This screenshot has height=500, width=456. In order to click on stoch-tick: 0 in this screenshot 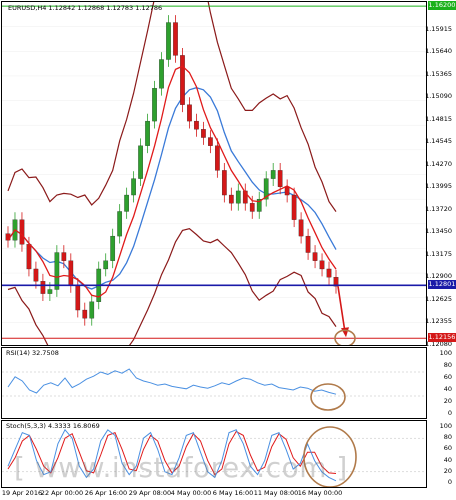, I will do `click(449, 482)`.